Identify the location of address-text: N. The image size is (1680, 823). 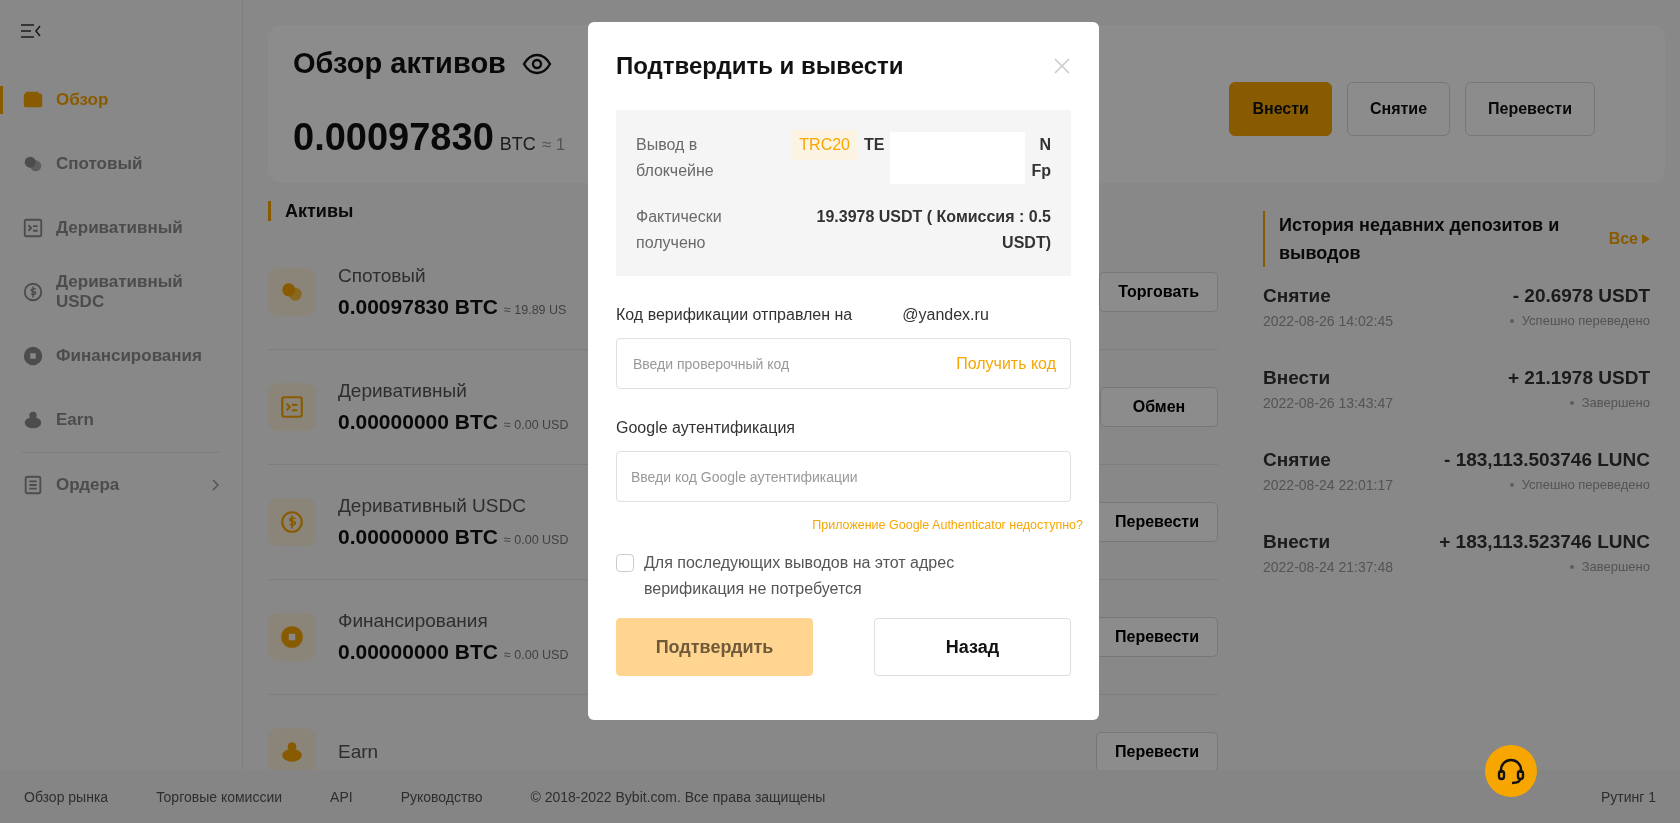
(1044, 145).